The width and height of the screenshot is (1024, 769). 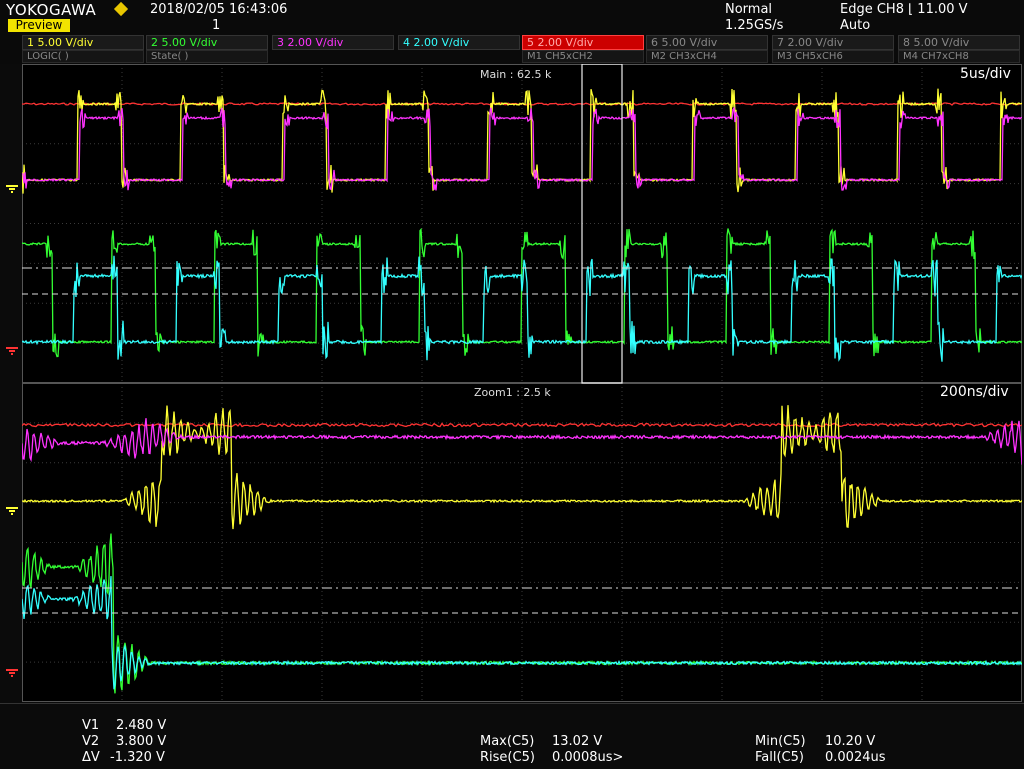 I want to click on measure-rise: Rise(C5) 0.0008us>, so click(x=551, y=758).